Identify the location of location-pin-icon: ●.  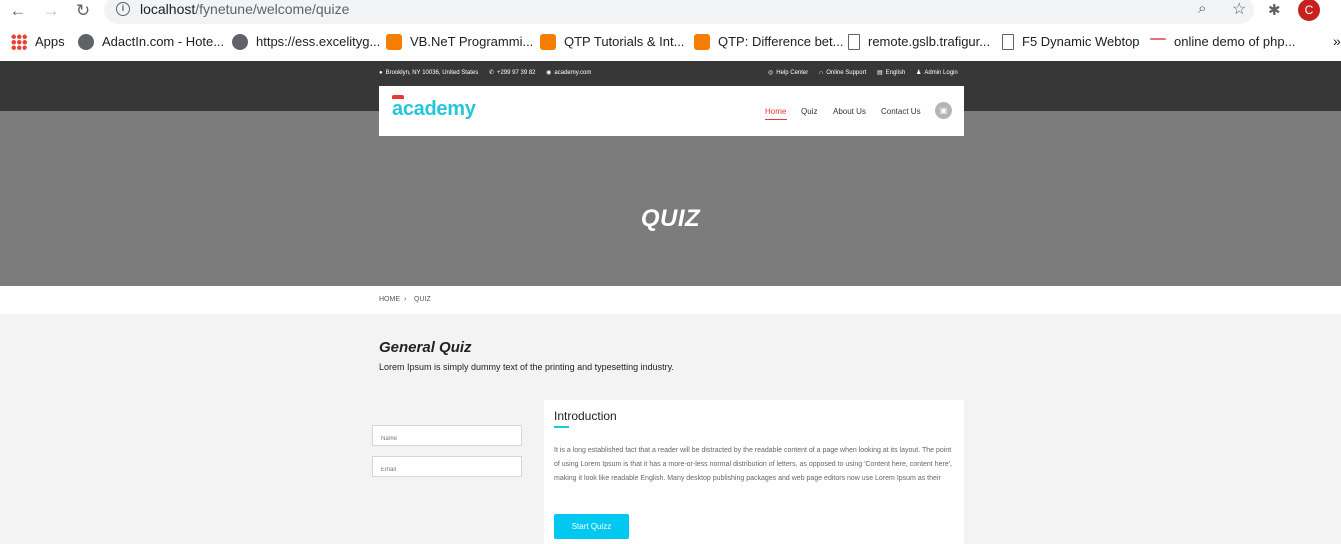
(381, 73).